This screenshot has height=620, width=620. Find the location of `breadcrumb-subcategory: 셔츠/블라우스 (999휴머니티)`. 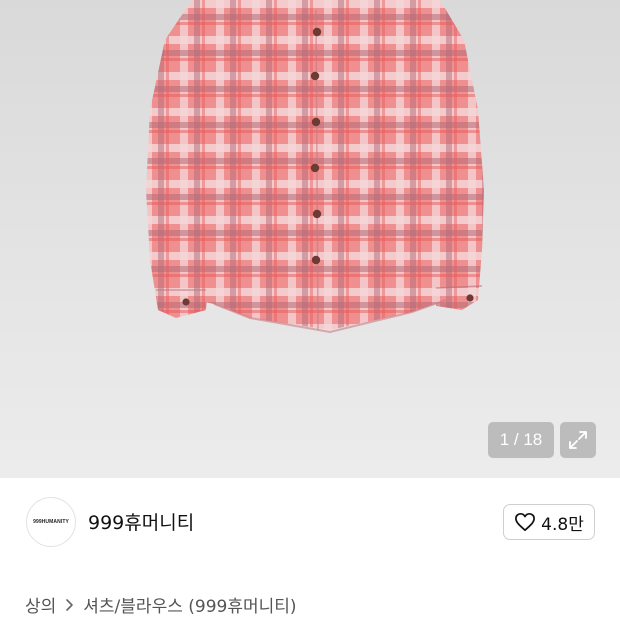

breadcrumb-subcategory: 셔츠/블라우스 (999휴머니티) is located at coordinates (189, 604).